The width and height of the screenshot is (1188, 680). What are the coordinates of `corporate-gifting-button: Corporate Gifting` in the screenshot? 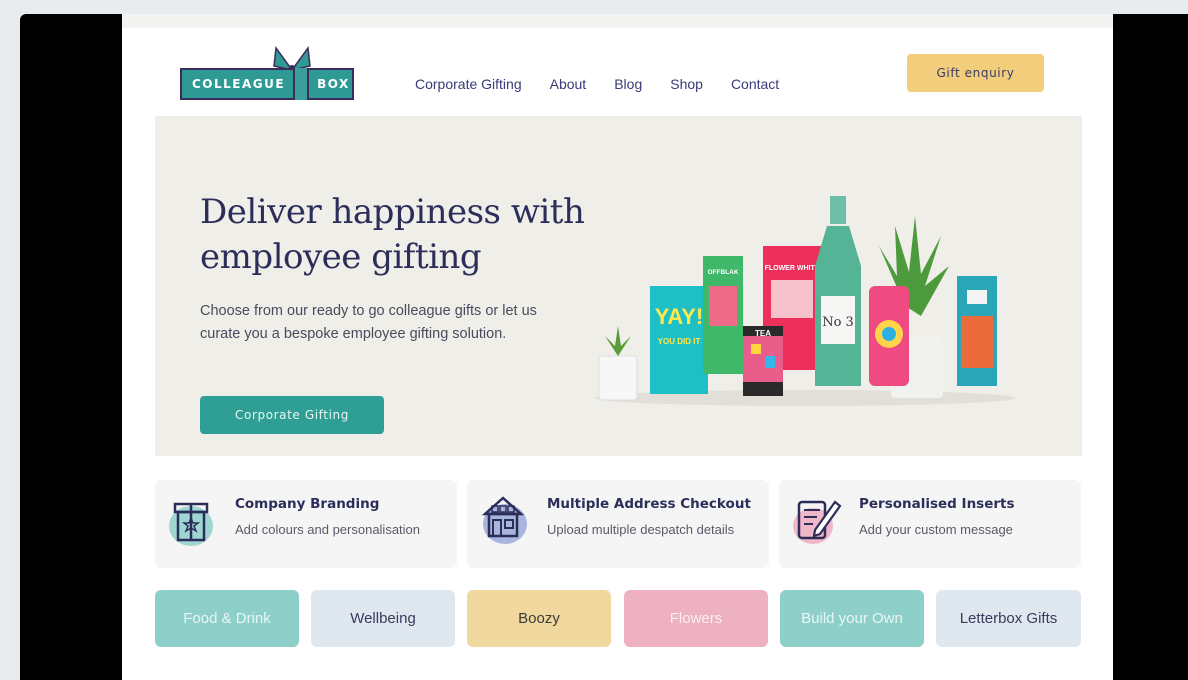 It's located at (292, 415).